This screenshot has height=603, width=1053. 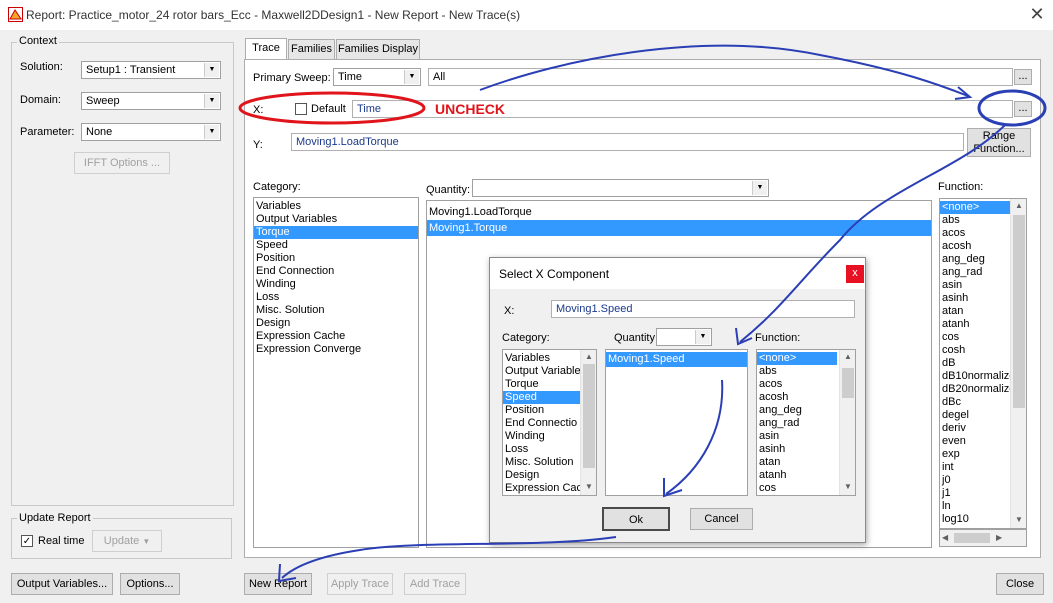 What do you see at coordinates (435, 584) in the screenshot?
I see `add-trace-button: Add Trace` at bounding box center [435, 584].